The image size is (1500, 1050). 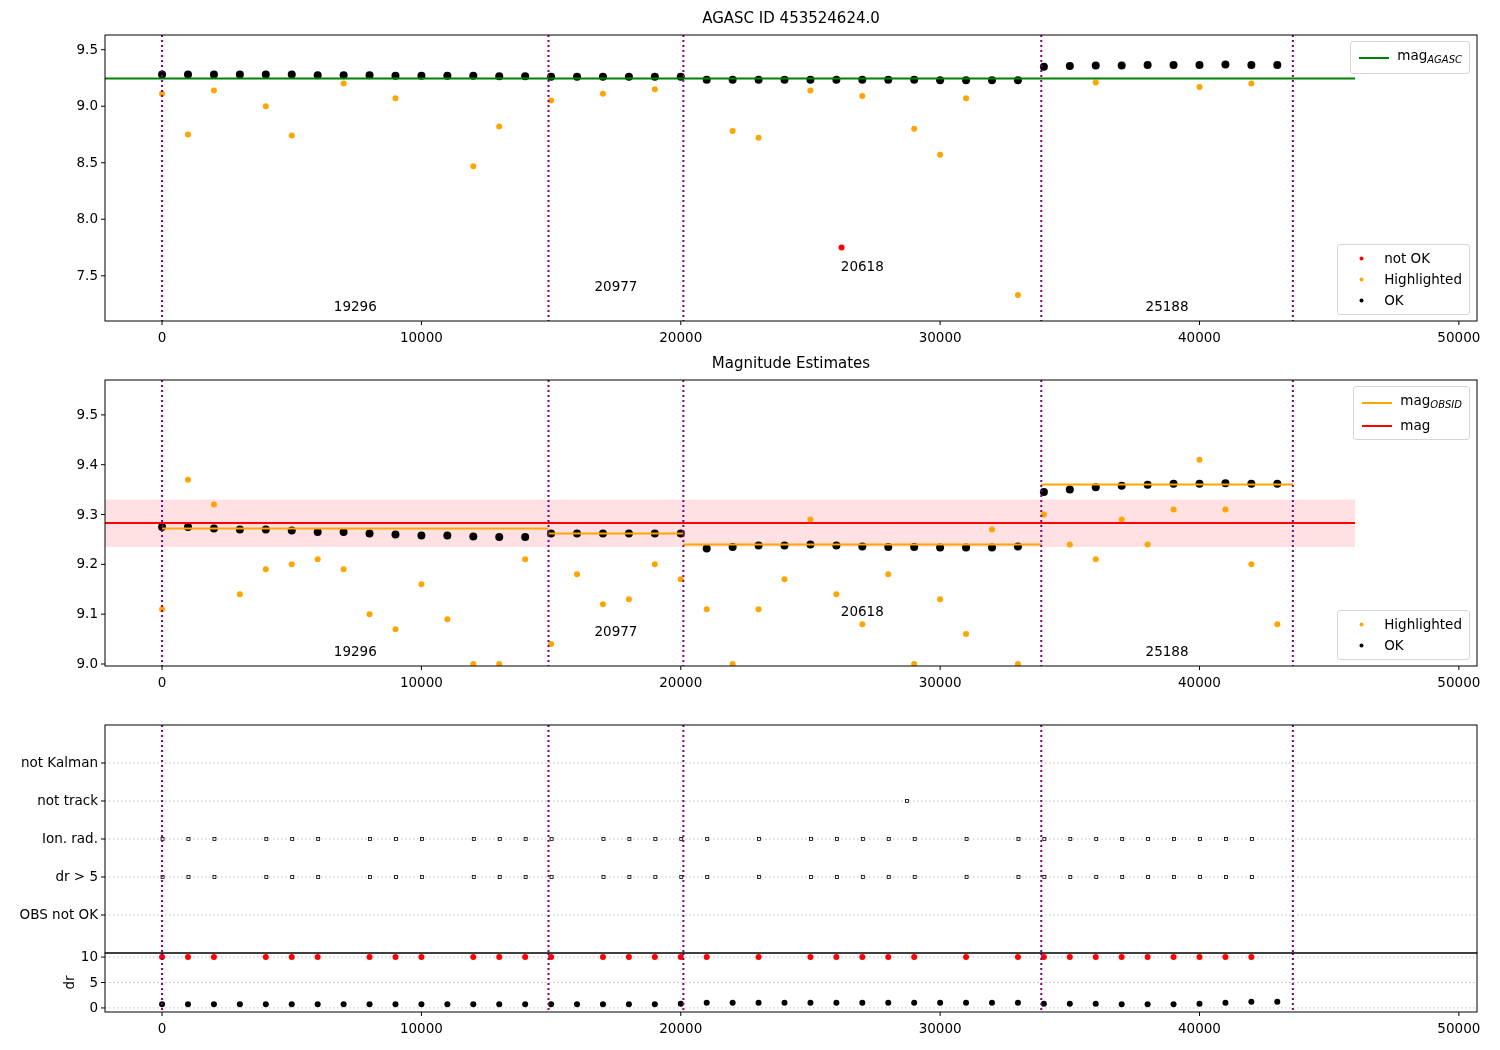 I want to click on tick-label: not Kalman, so click(x=59, y=762).